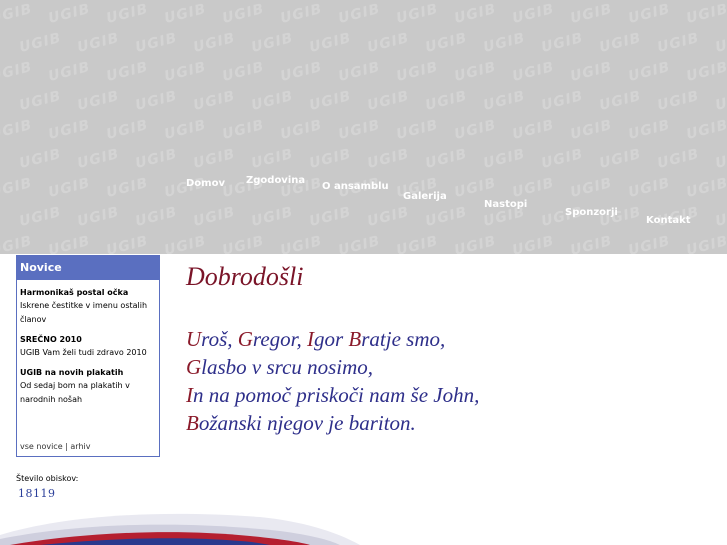 Image resolution: width=727 pixels, height=545 pixels. What do you see at coordinates (355, 186) in the screenshot?
I see `nav-o-ansamblu: O ansamblu` at bounding box center [355, 186].